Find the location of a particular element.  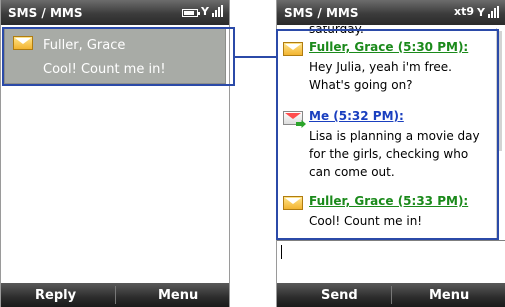

send-softkey: Send is located at coordinates (339, 295).